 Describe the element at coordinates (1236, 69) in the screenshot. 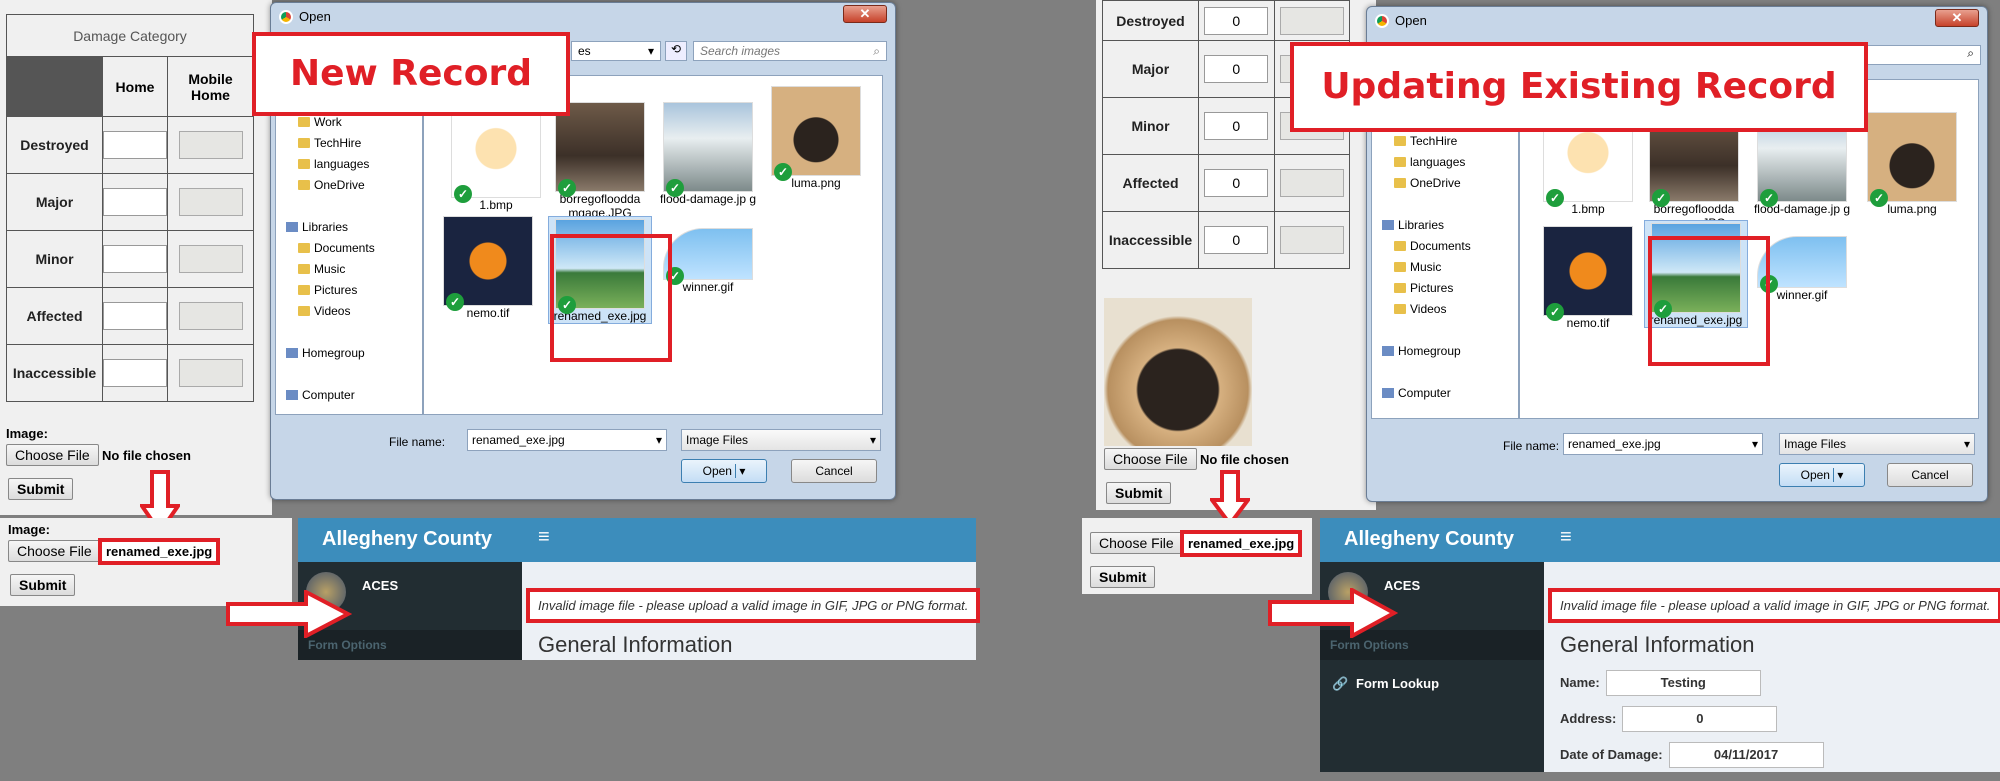

I see `r-home-major: 0` at that location.